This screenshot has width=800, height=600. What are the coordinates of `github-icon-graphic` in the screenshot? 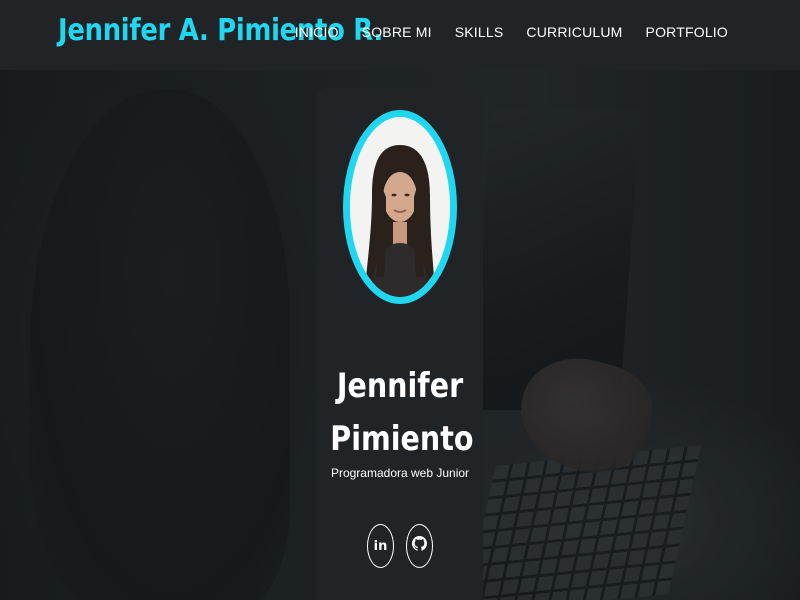 It's located at (419, 543).